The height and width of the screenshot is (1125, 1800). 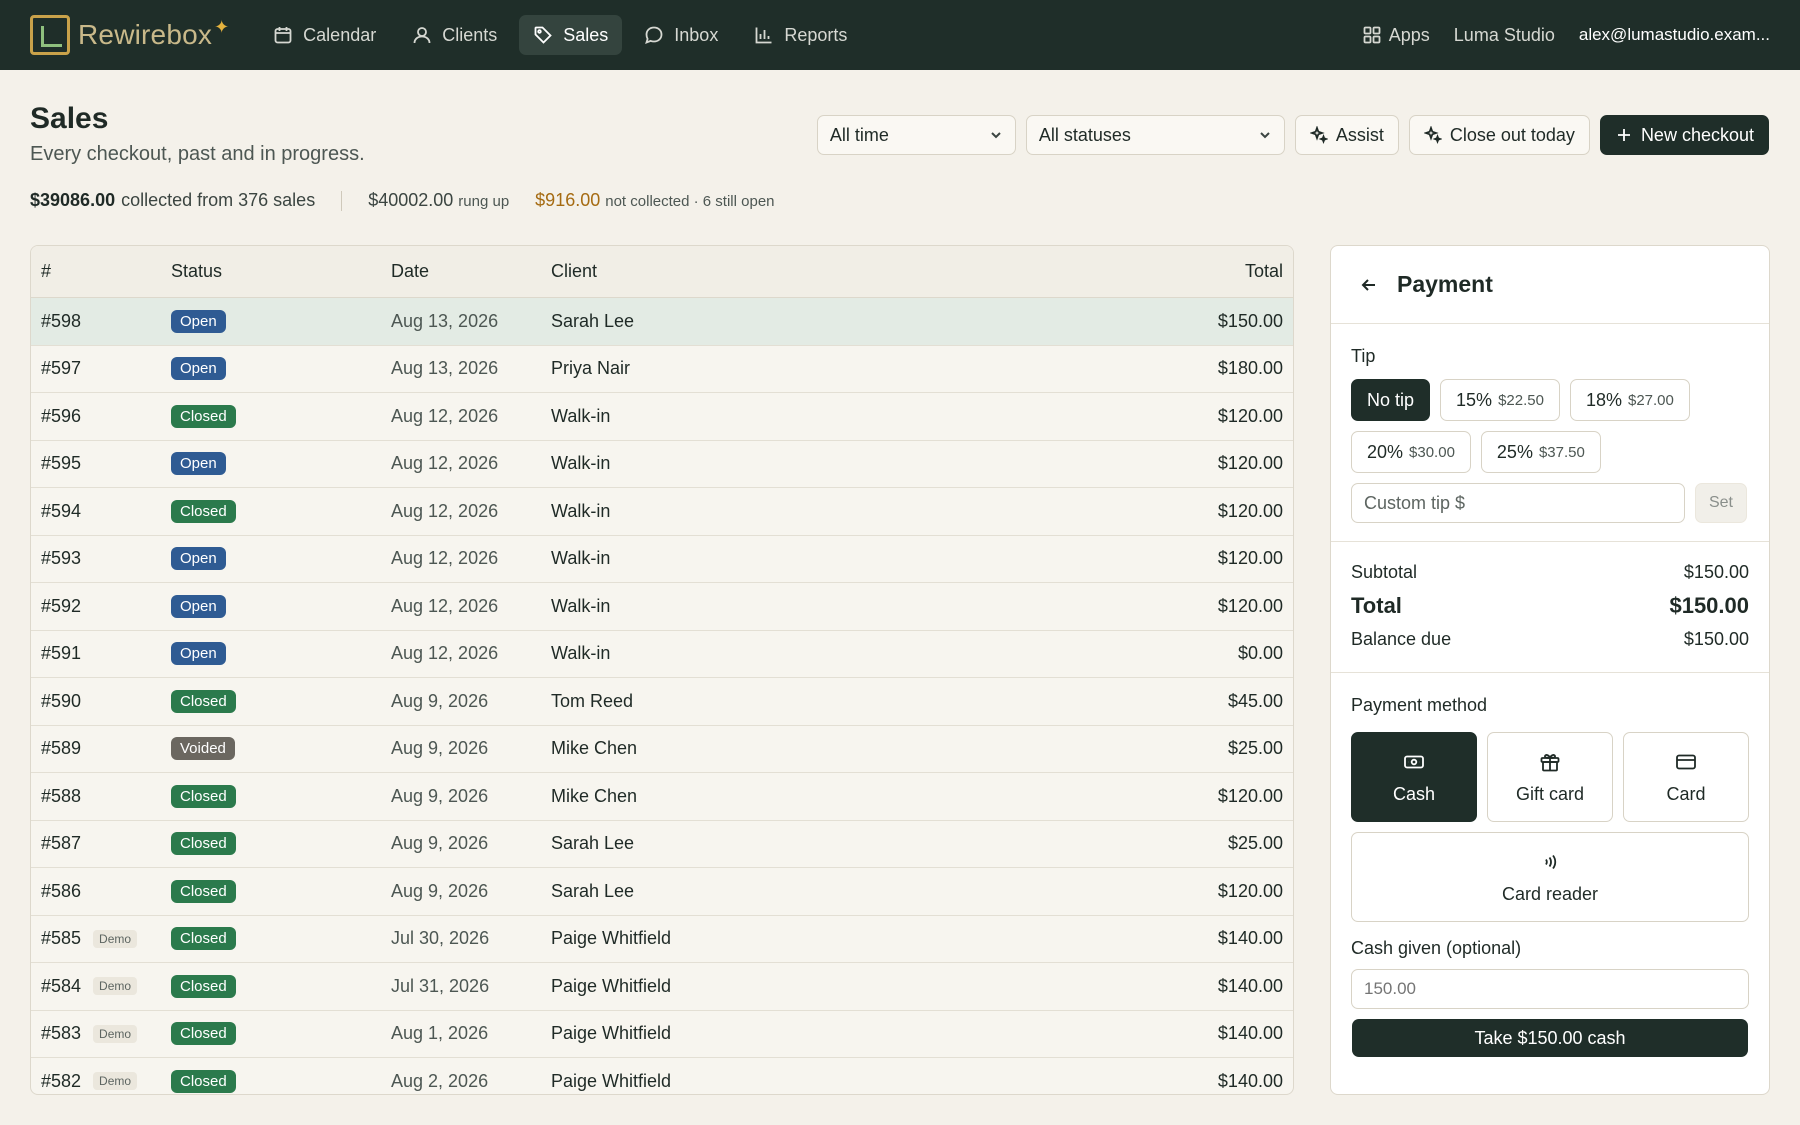 What do you see at coordinates (1411, 452) in the screenshot?
I see `tip-option-button: 20% $30.00` at bounding box center [1411, 452].